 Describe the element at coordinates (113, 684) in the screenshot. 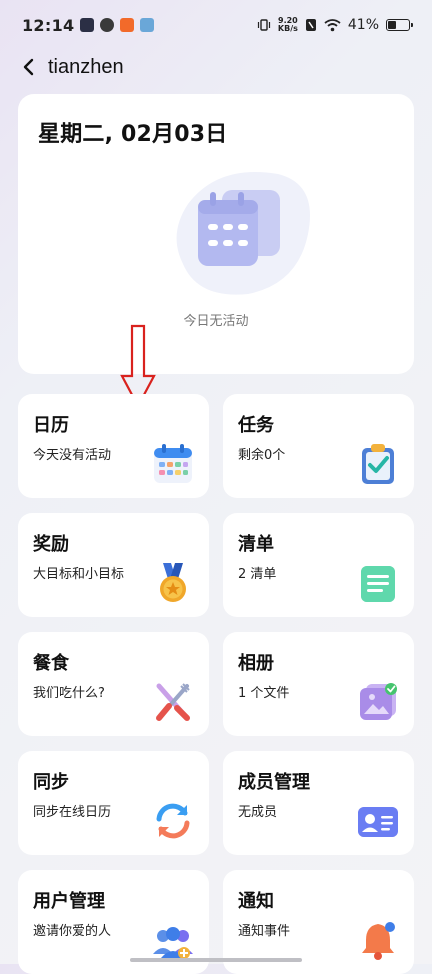

I see `card-meals: 餐食 我们吃什么?` at that location.